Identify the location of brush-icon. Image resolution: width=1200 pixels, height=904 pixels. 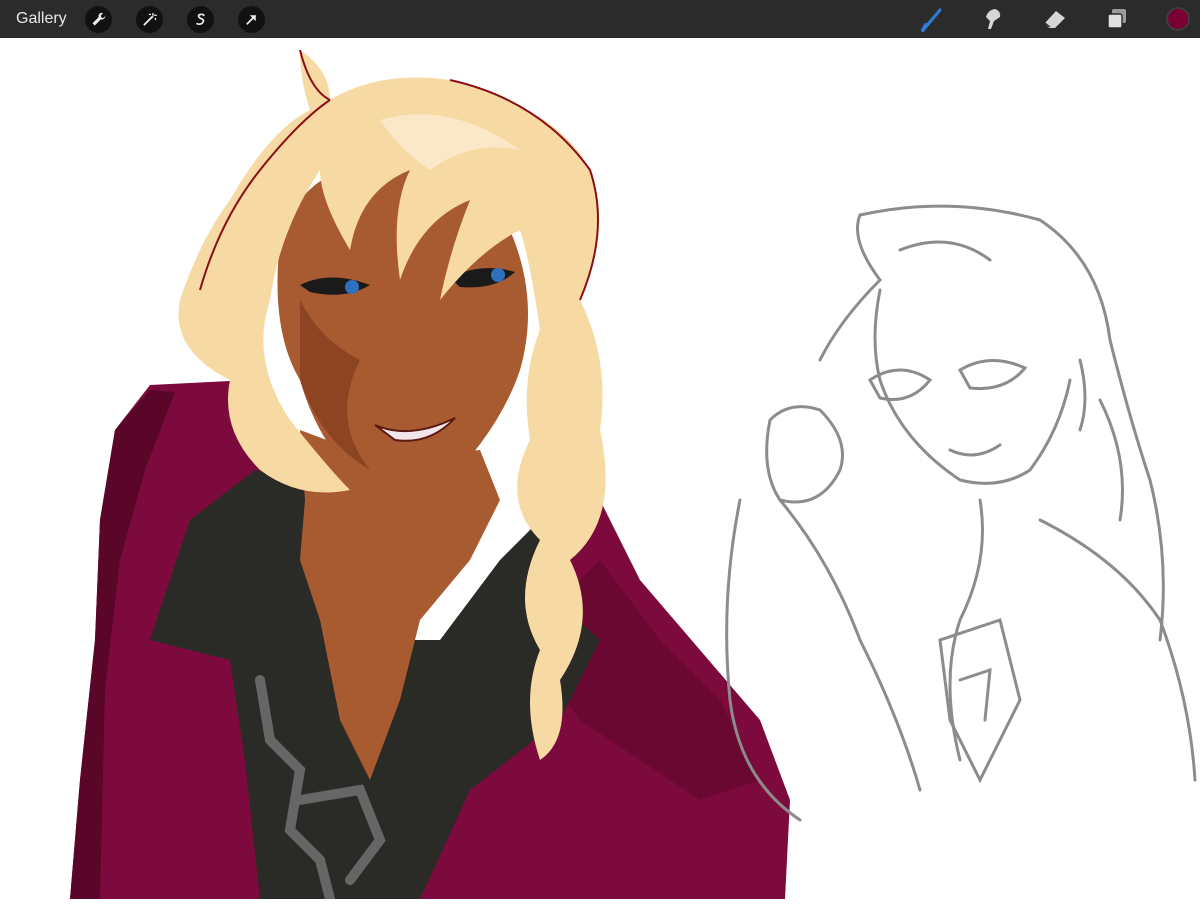
(931, 20).